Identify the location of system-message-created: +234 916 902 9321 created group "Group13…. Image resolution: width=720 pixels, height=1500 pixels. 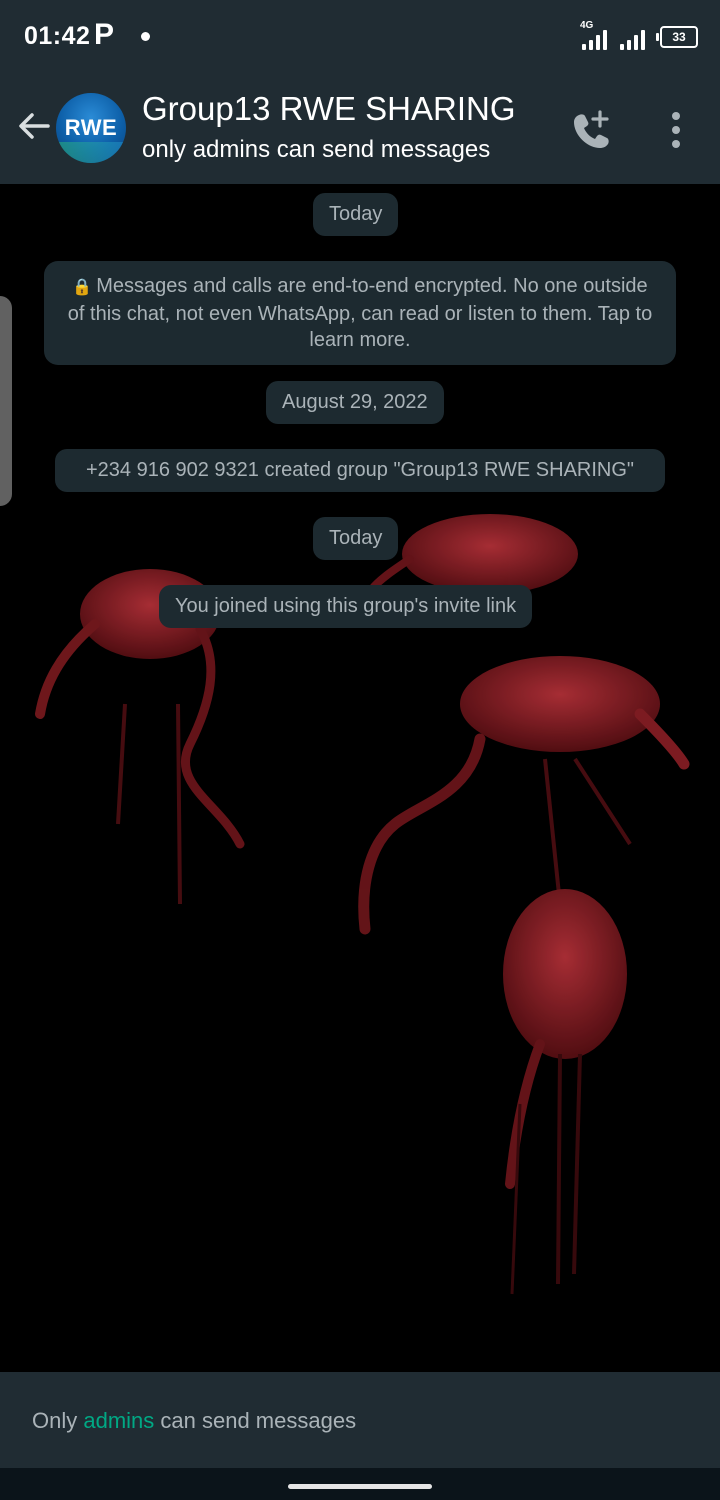
(360, 470).